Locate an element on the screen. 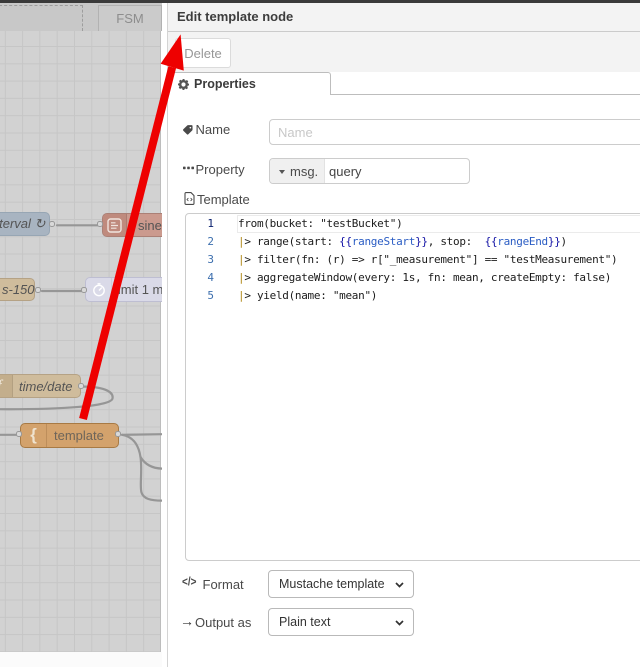 Image resolution: width=640 pixels, height=667 pixels. dialog-toolbar: Delete is located at coordinates (404, 52).